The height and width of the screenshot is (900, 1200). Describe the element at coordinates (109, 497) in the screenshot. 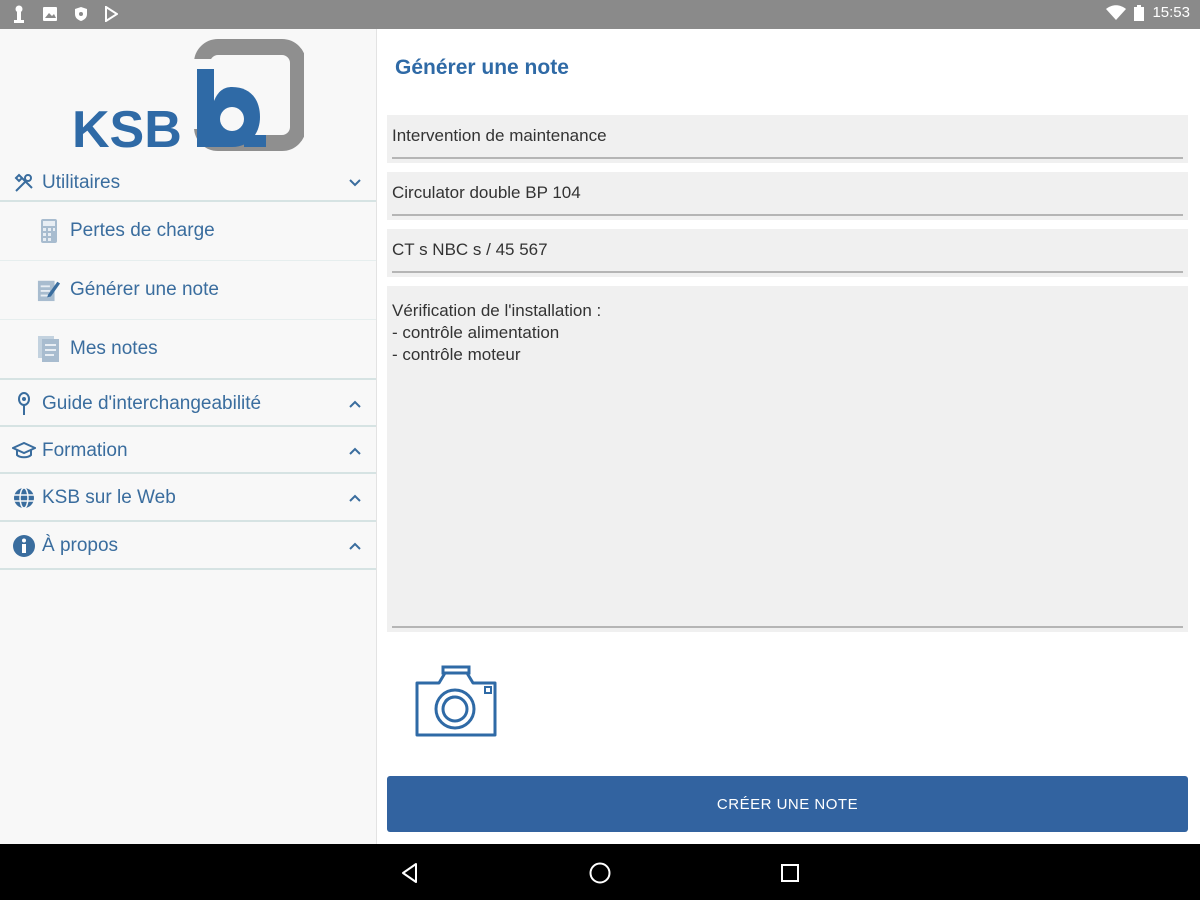

I see `sidebar-section-label: KSB sur le Web` at that location.